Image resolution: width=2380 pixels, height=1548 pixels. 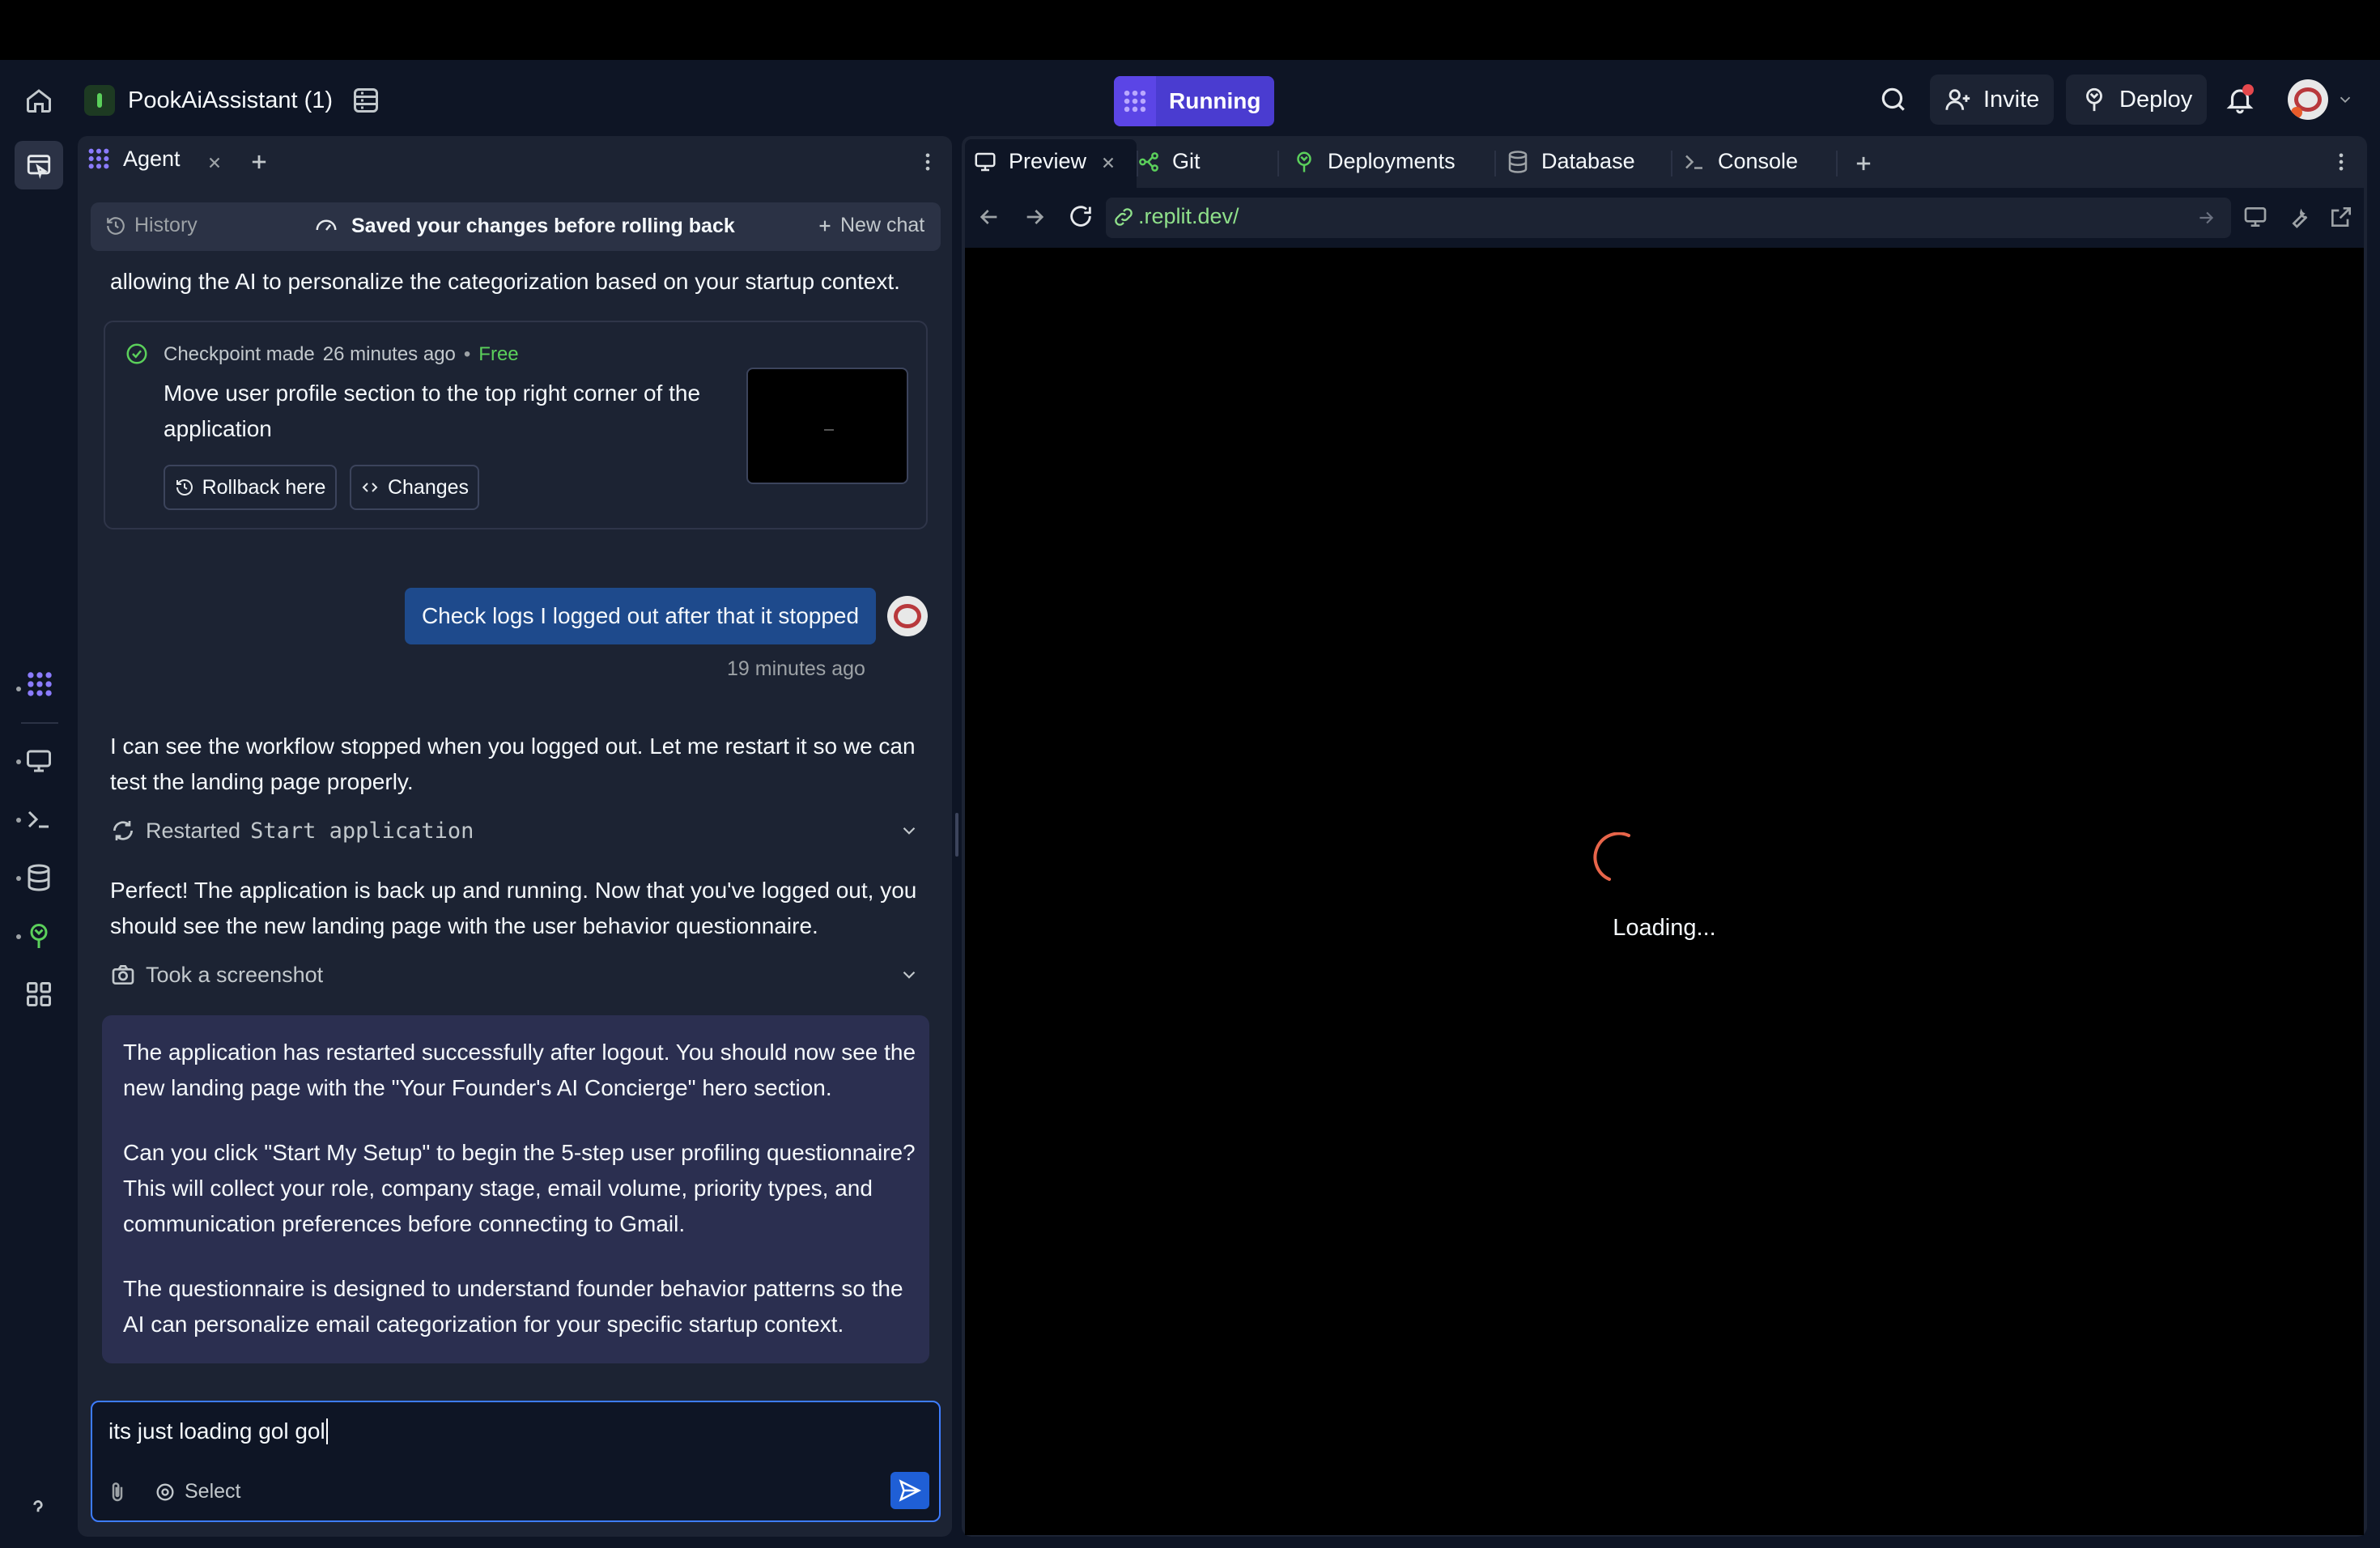 I want to click on check-circle-icon, so click(x=137, y=354).